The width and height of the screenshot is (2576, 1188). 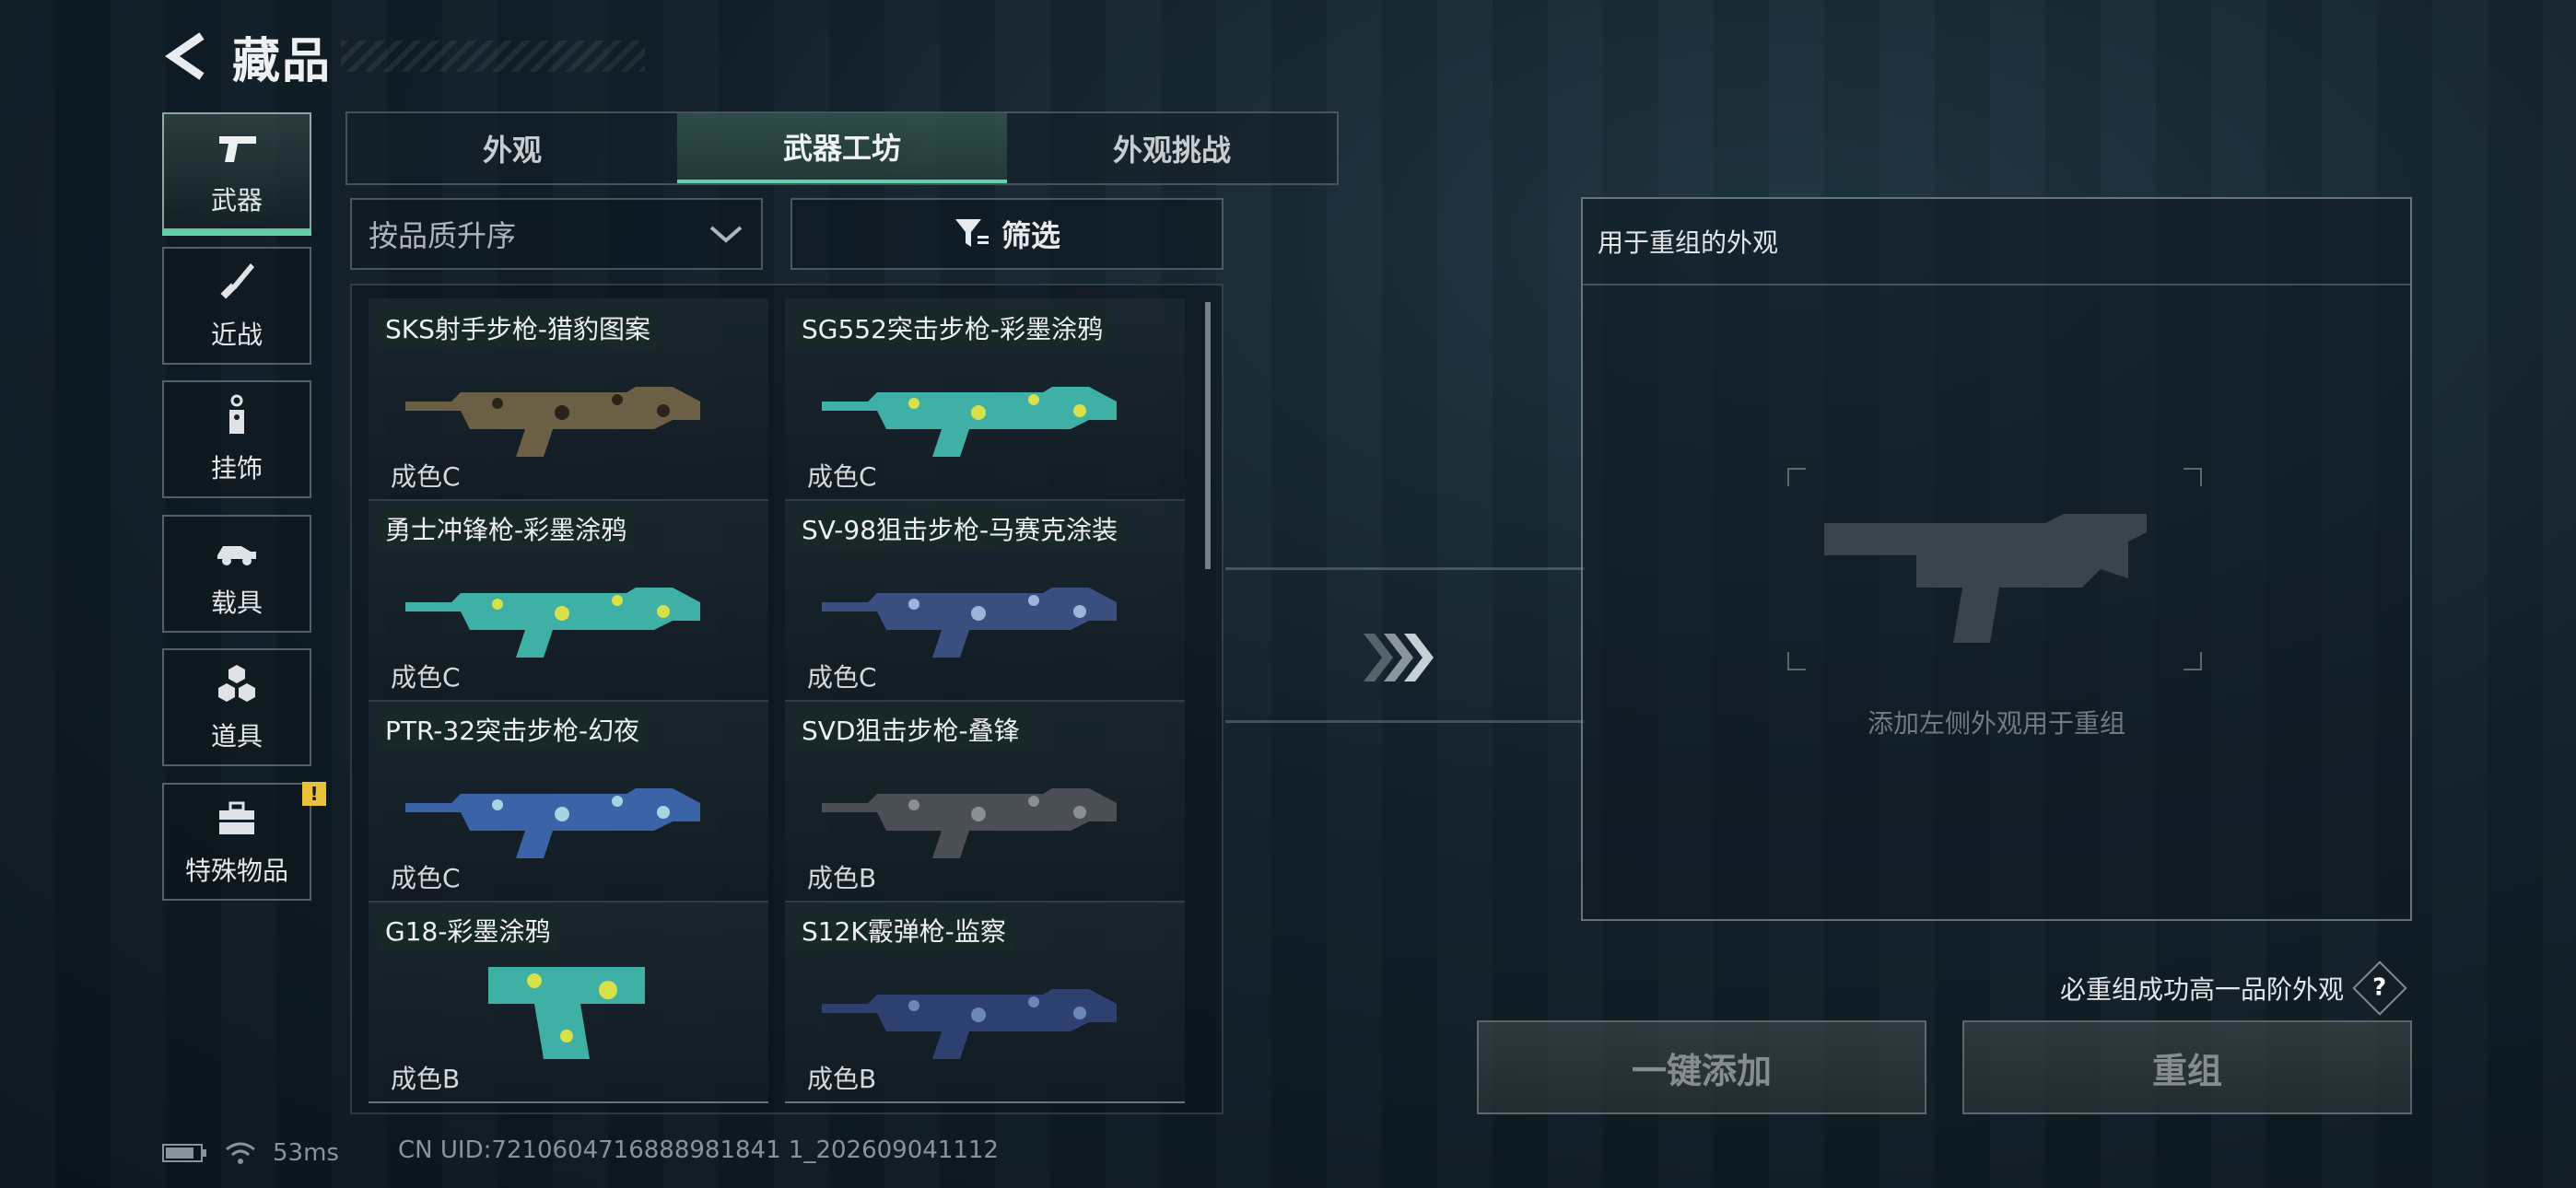 I want to click on weapon-skin-card: SKS射手步枪-猎豹图案 成色C, so click(x=568, y=399).